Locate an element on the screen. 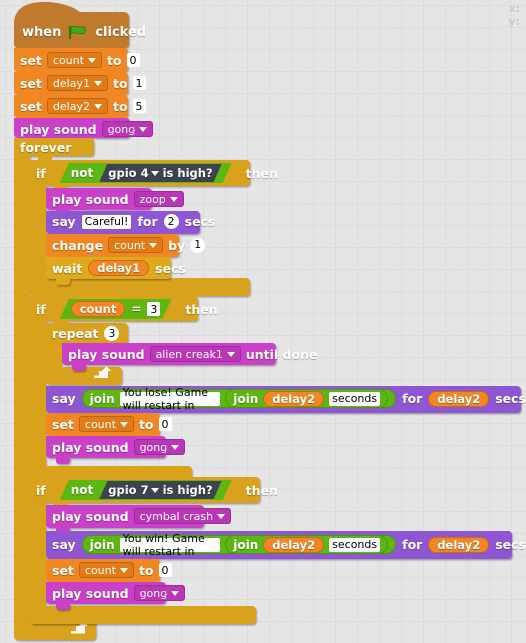  join-seconds-input-win: seconds is located at coordinates (355, 544).